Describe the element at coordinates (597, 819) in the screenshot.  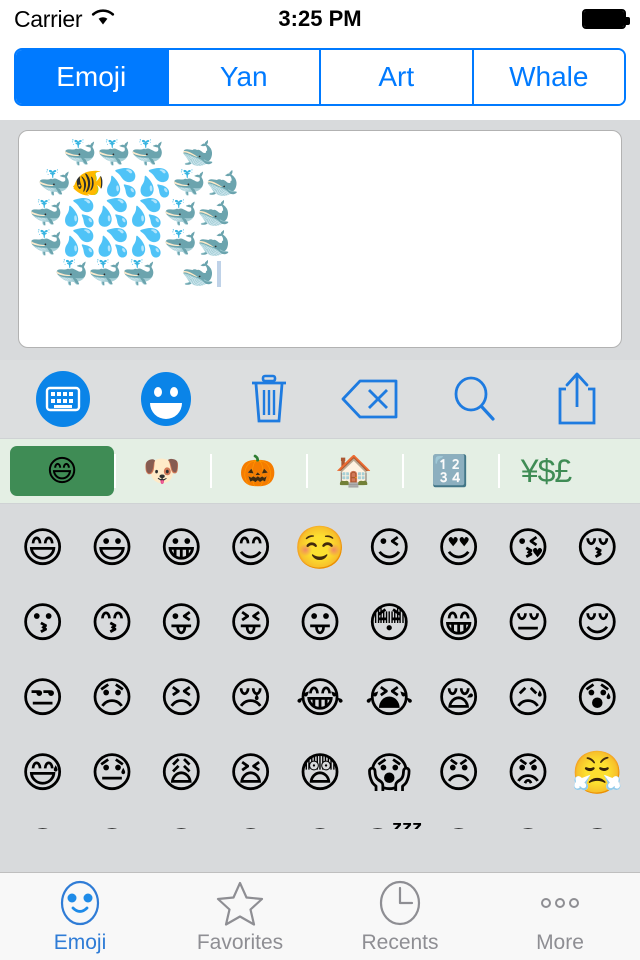
I see `emoji-cell: 🙃` at that location.